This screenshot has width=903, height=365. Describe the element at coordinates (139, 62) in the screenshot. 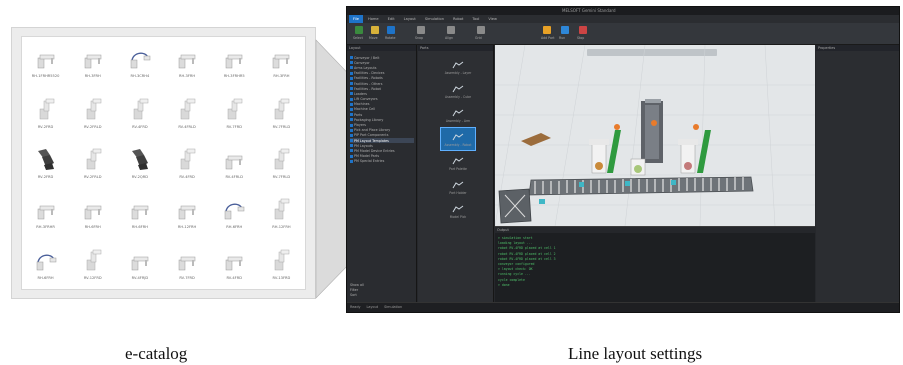

I see `catalog-item: RH-3CRH4` at that location.